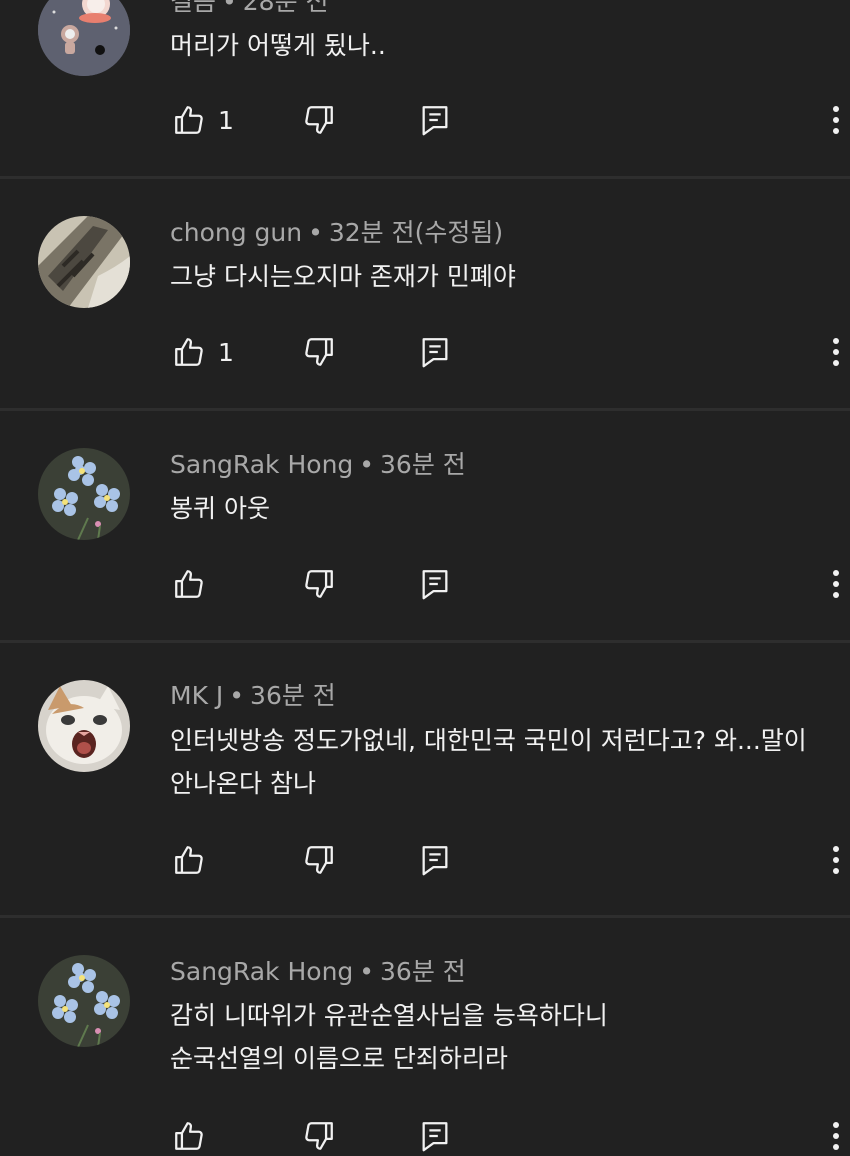  I want to click on comment-text: 머리가 어떻게 됬나.., so click(278, 45).